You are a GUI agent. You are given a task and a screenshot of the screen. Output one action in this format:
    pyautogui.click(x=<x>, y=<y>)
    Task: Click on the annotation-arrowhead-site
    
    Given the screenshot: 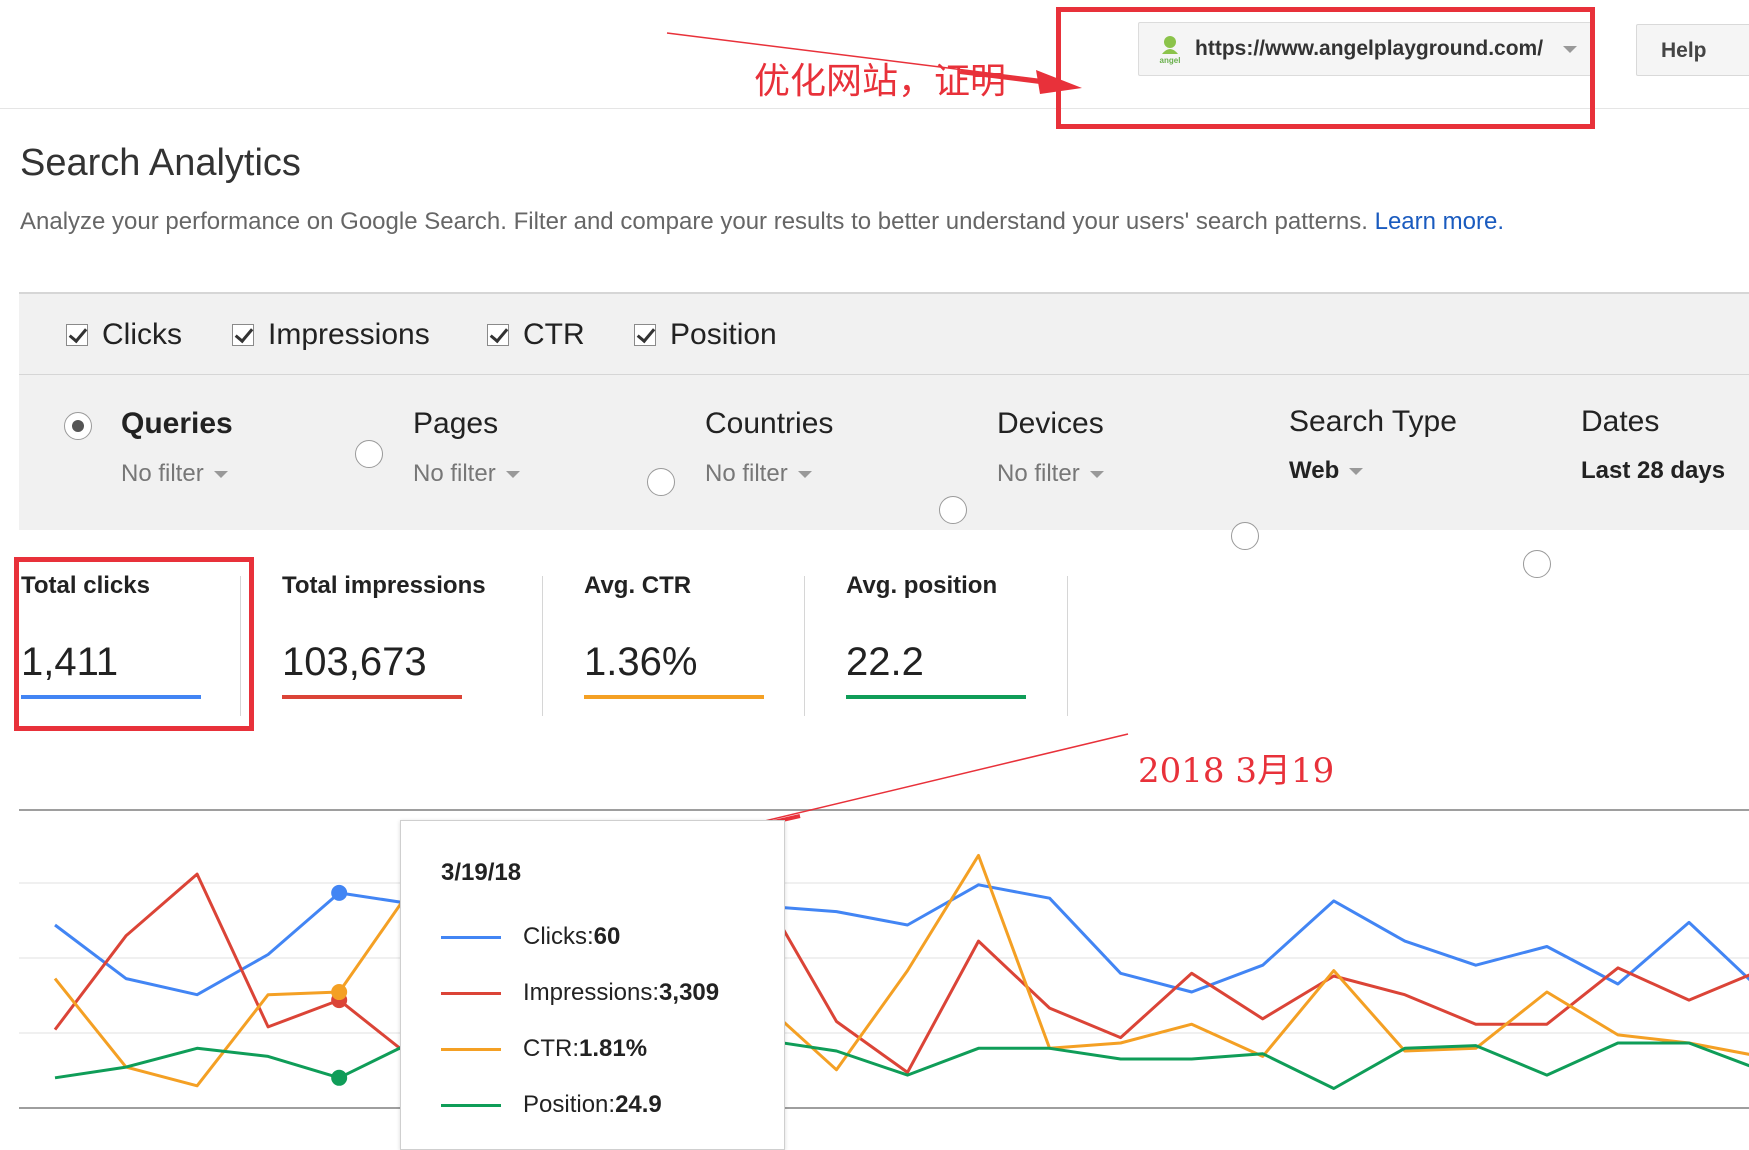 What is the action you would take?
    pyautogui.click(x=1059, y=82)
    